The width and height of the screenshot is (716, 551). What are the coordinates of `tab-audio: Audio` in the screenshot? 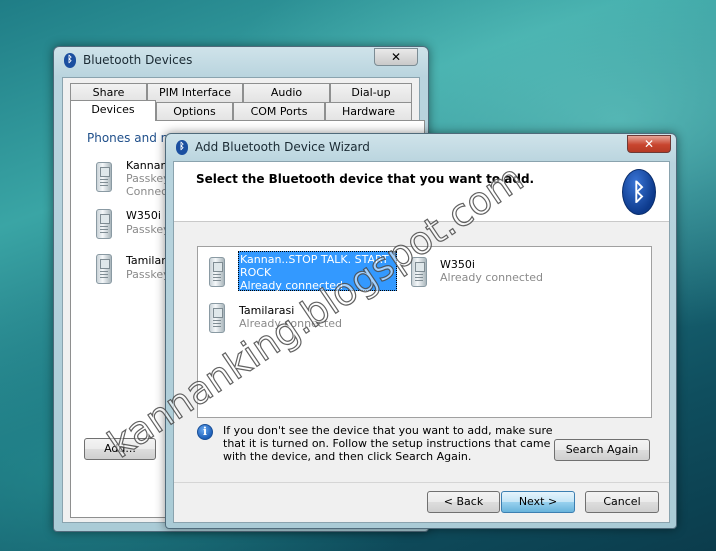 It's located at (286, 92).